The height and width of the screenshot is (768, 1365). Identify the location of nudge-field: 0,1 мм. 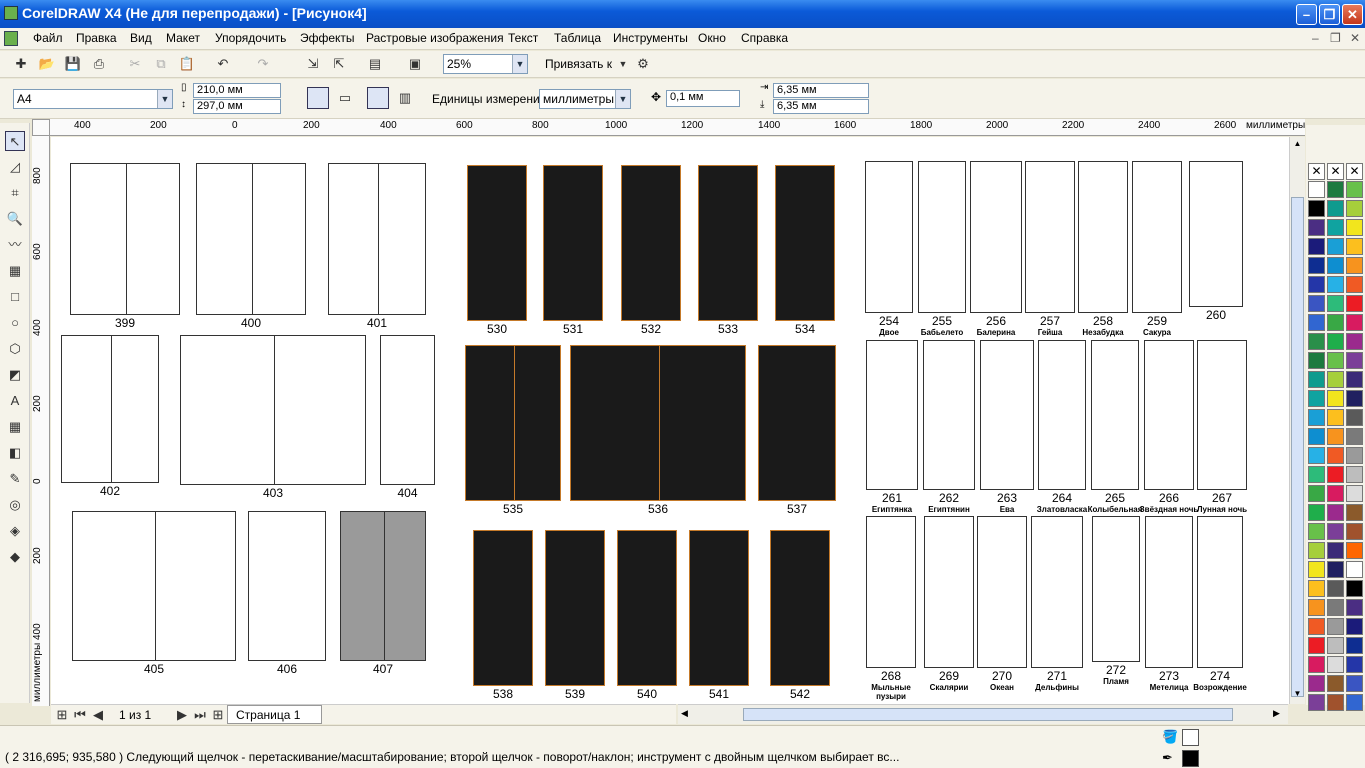
(703, 98).